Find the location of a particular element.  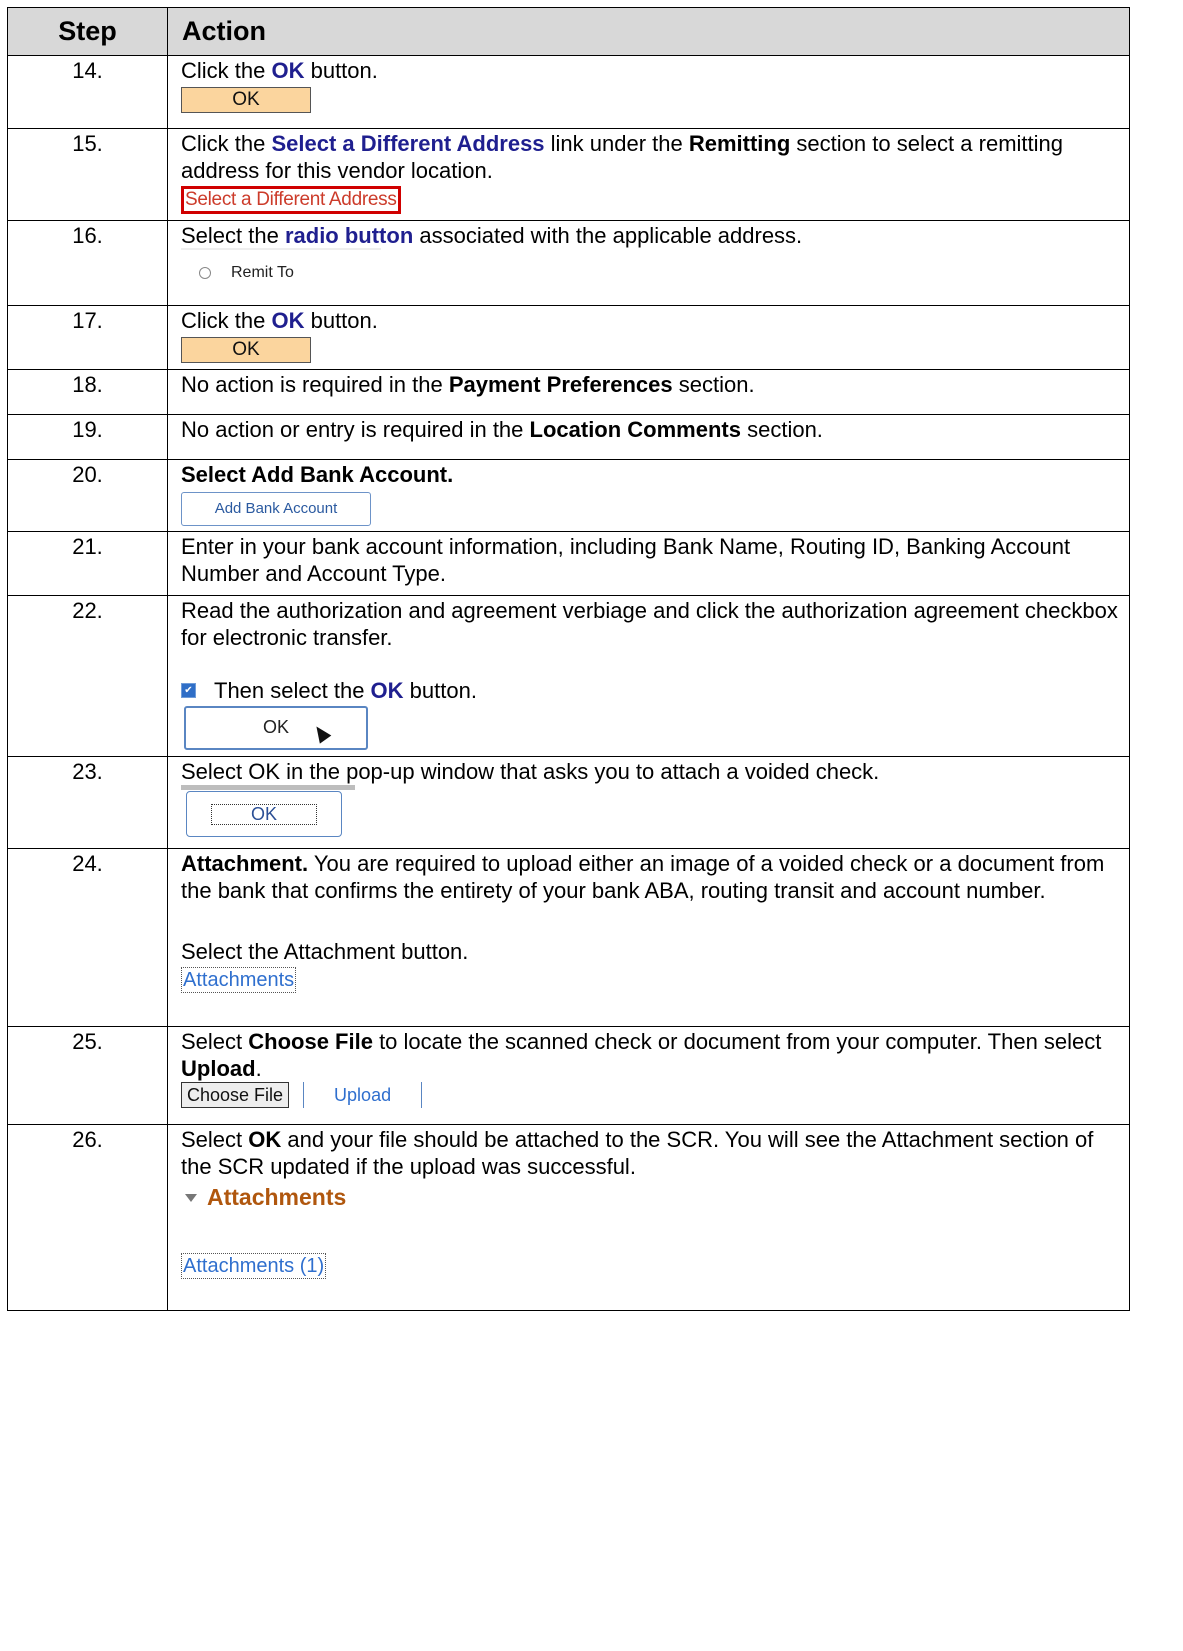

mouse-cursor-icon is located at coordinates (321, 733).